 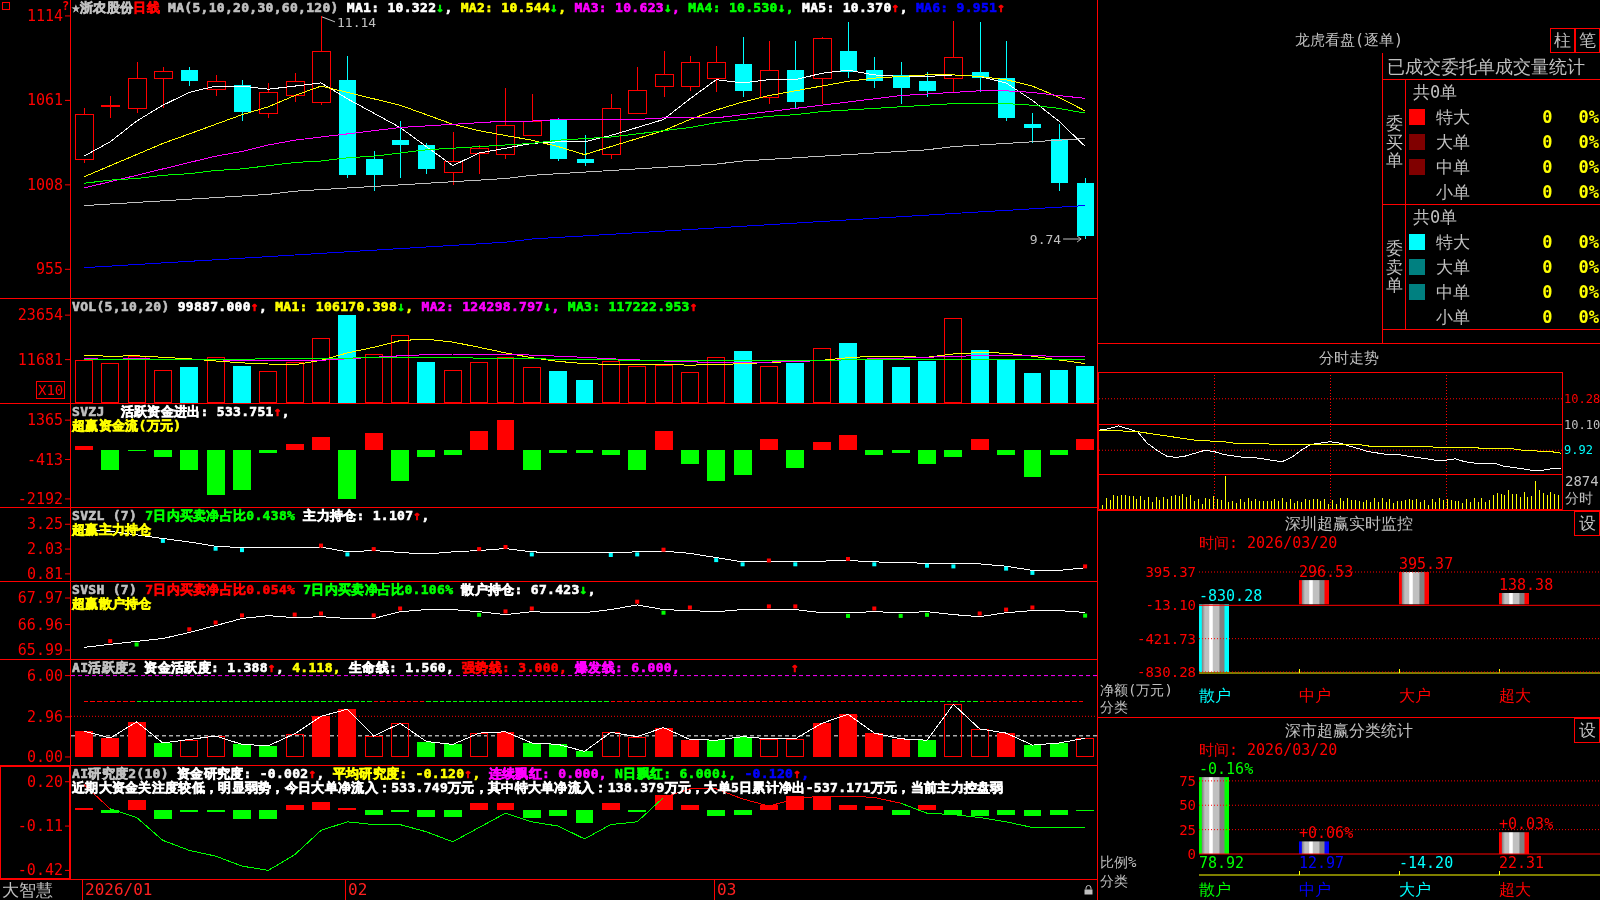 What do you see at coordinates (1562, 40) in the screenshot?
I see `chart-mode-button: 柱` at bounding box center [1562, 40].